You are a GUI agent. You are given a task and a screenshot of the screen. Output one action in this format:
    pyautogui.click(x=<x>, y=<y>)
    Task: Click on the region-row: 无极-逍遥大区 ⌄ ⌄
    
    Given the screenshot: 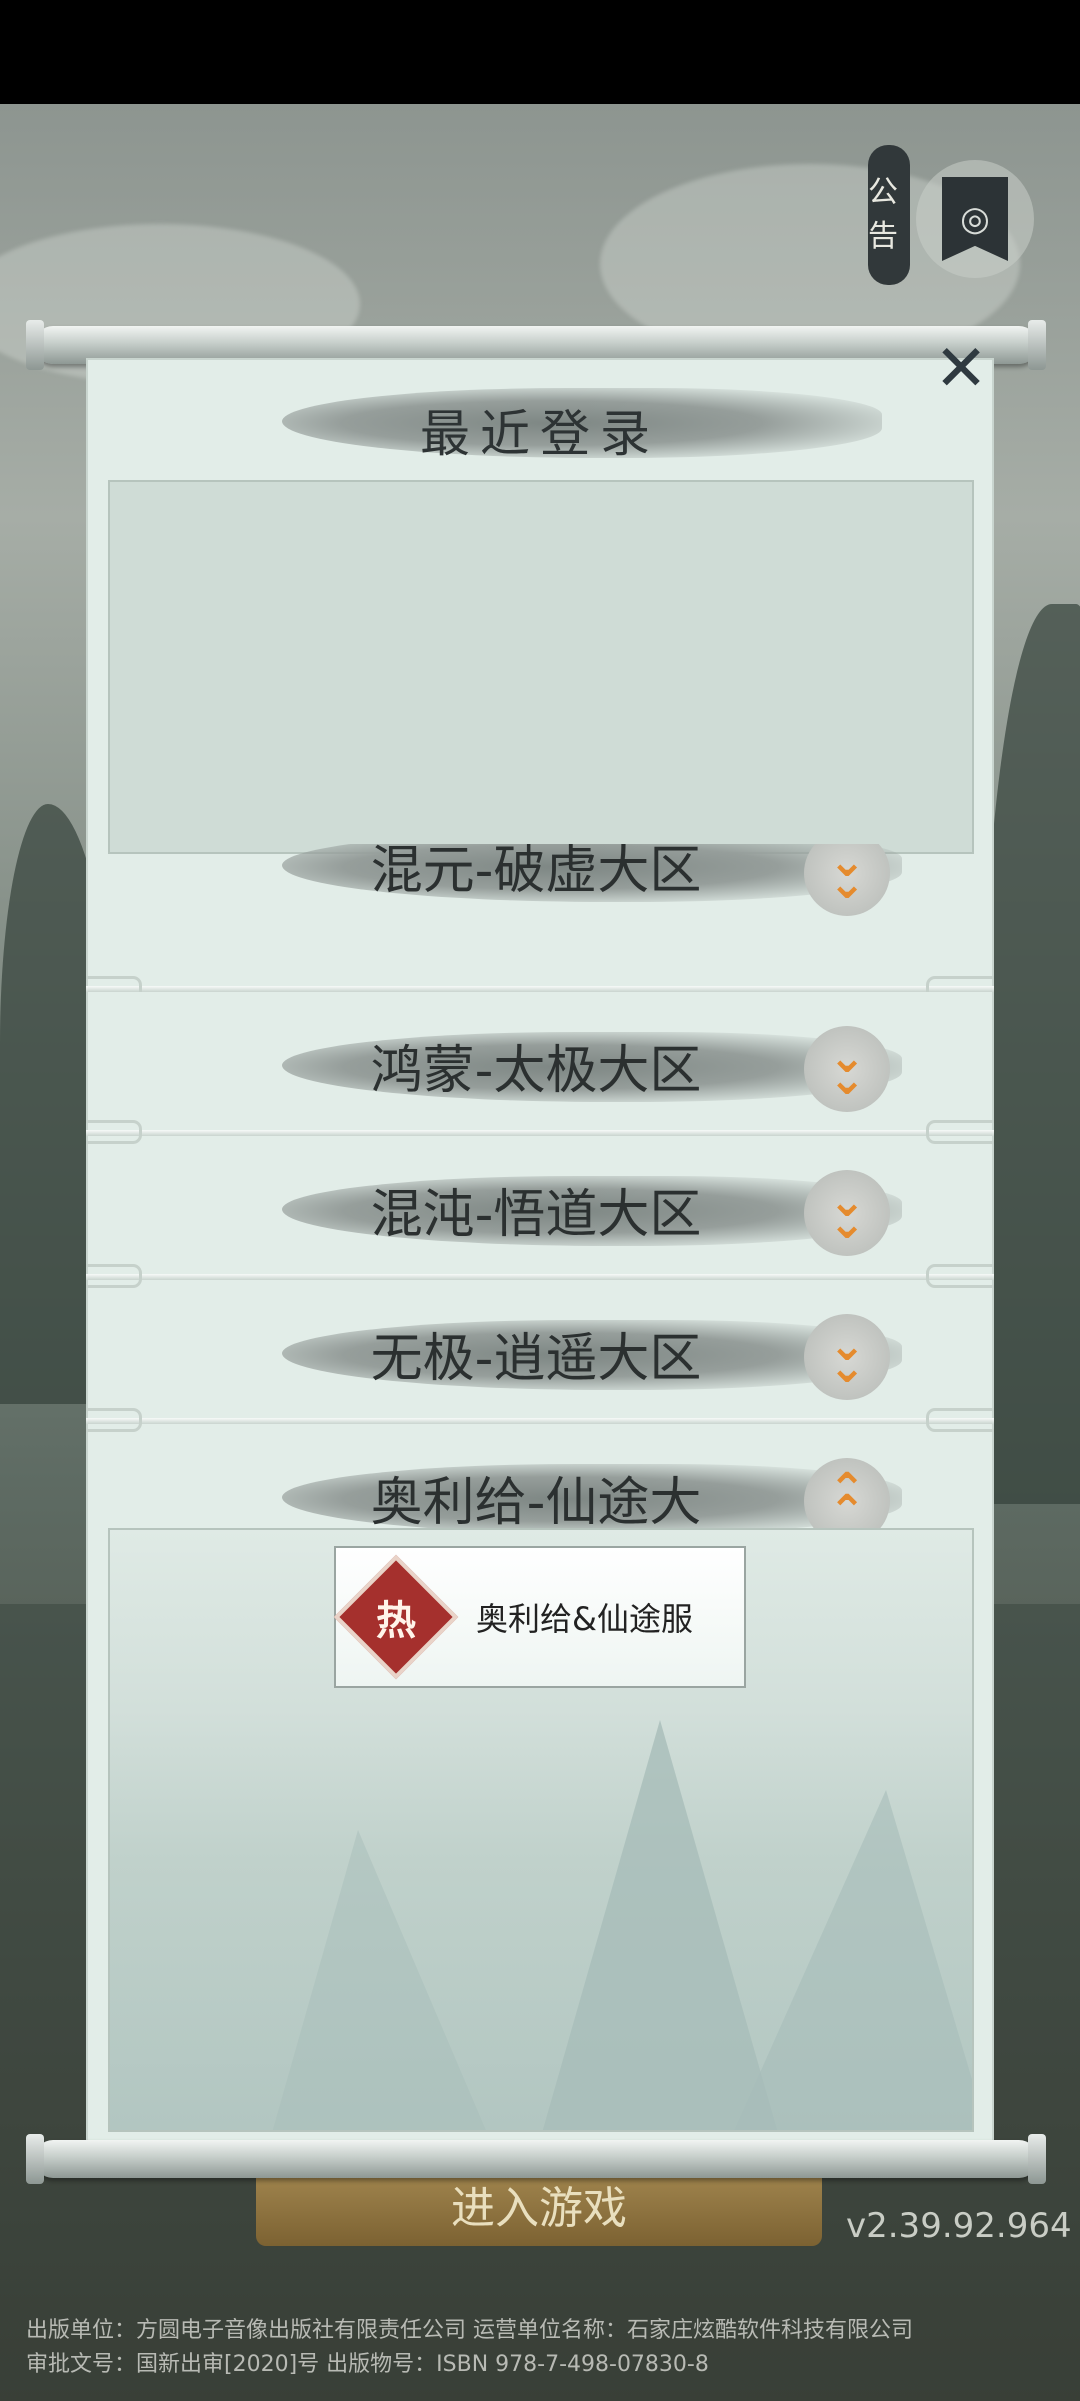 What is the action you would take?
    pyautogui.click(x=540, y=1356)
    